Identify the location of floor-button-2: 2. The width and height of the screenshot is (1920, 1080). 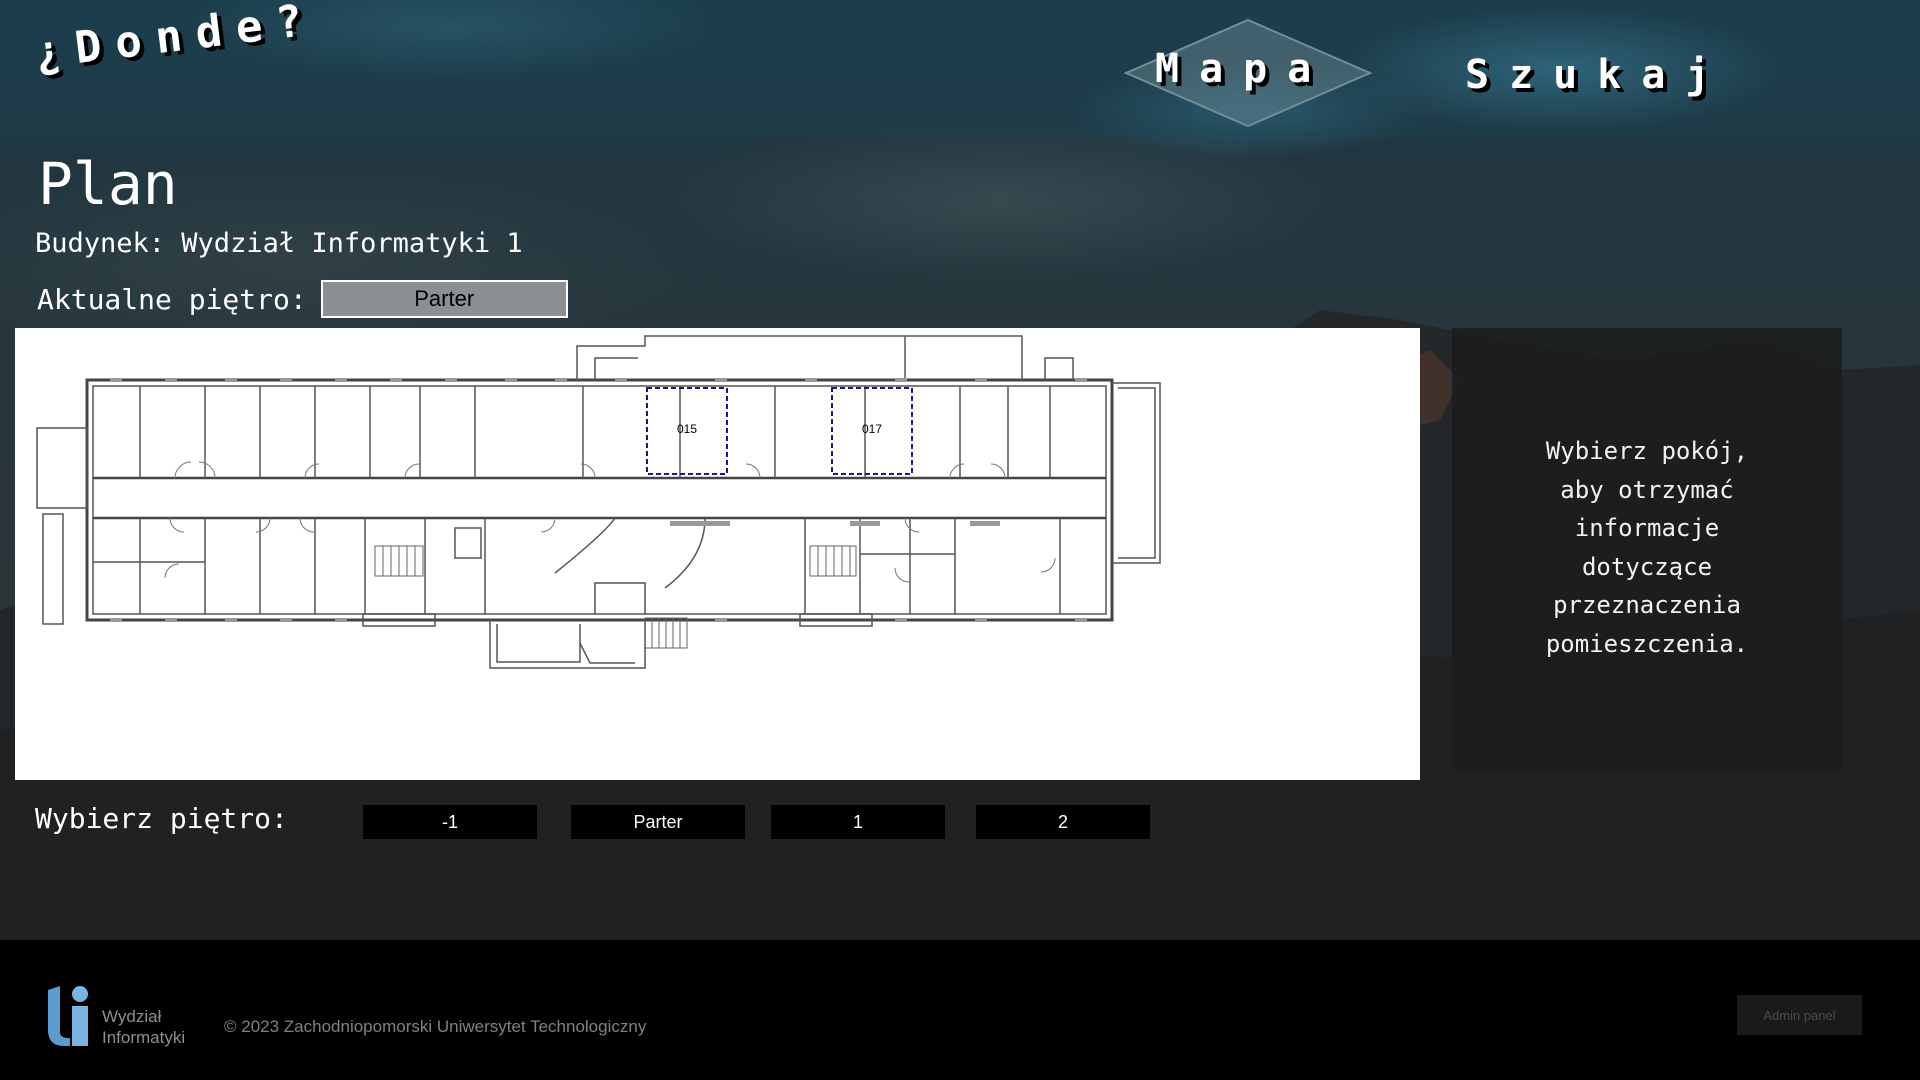
(1063, 822).